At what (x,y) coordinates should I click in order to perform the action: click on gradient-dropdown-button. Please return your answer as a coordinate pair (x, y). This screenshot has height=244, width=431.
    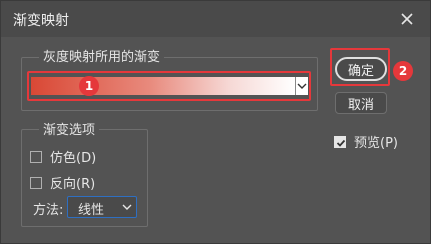
    Looking at the image, I should click on (301, 86).